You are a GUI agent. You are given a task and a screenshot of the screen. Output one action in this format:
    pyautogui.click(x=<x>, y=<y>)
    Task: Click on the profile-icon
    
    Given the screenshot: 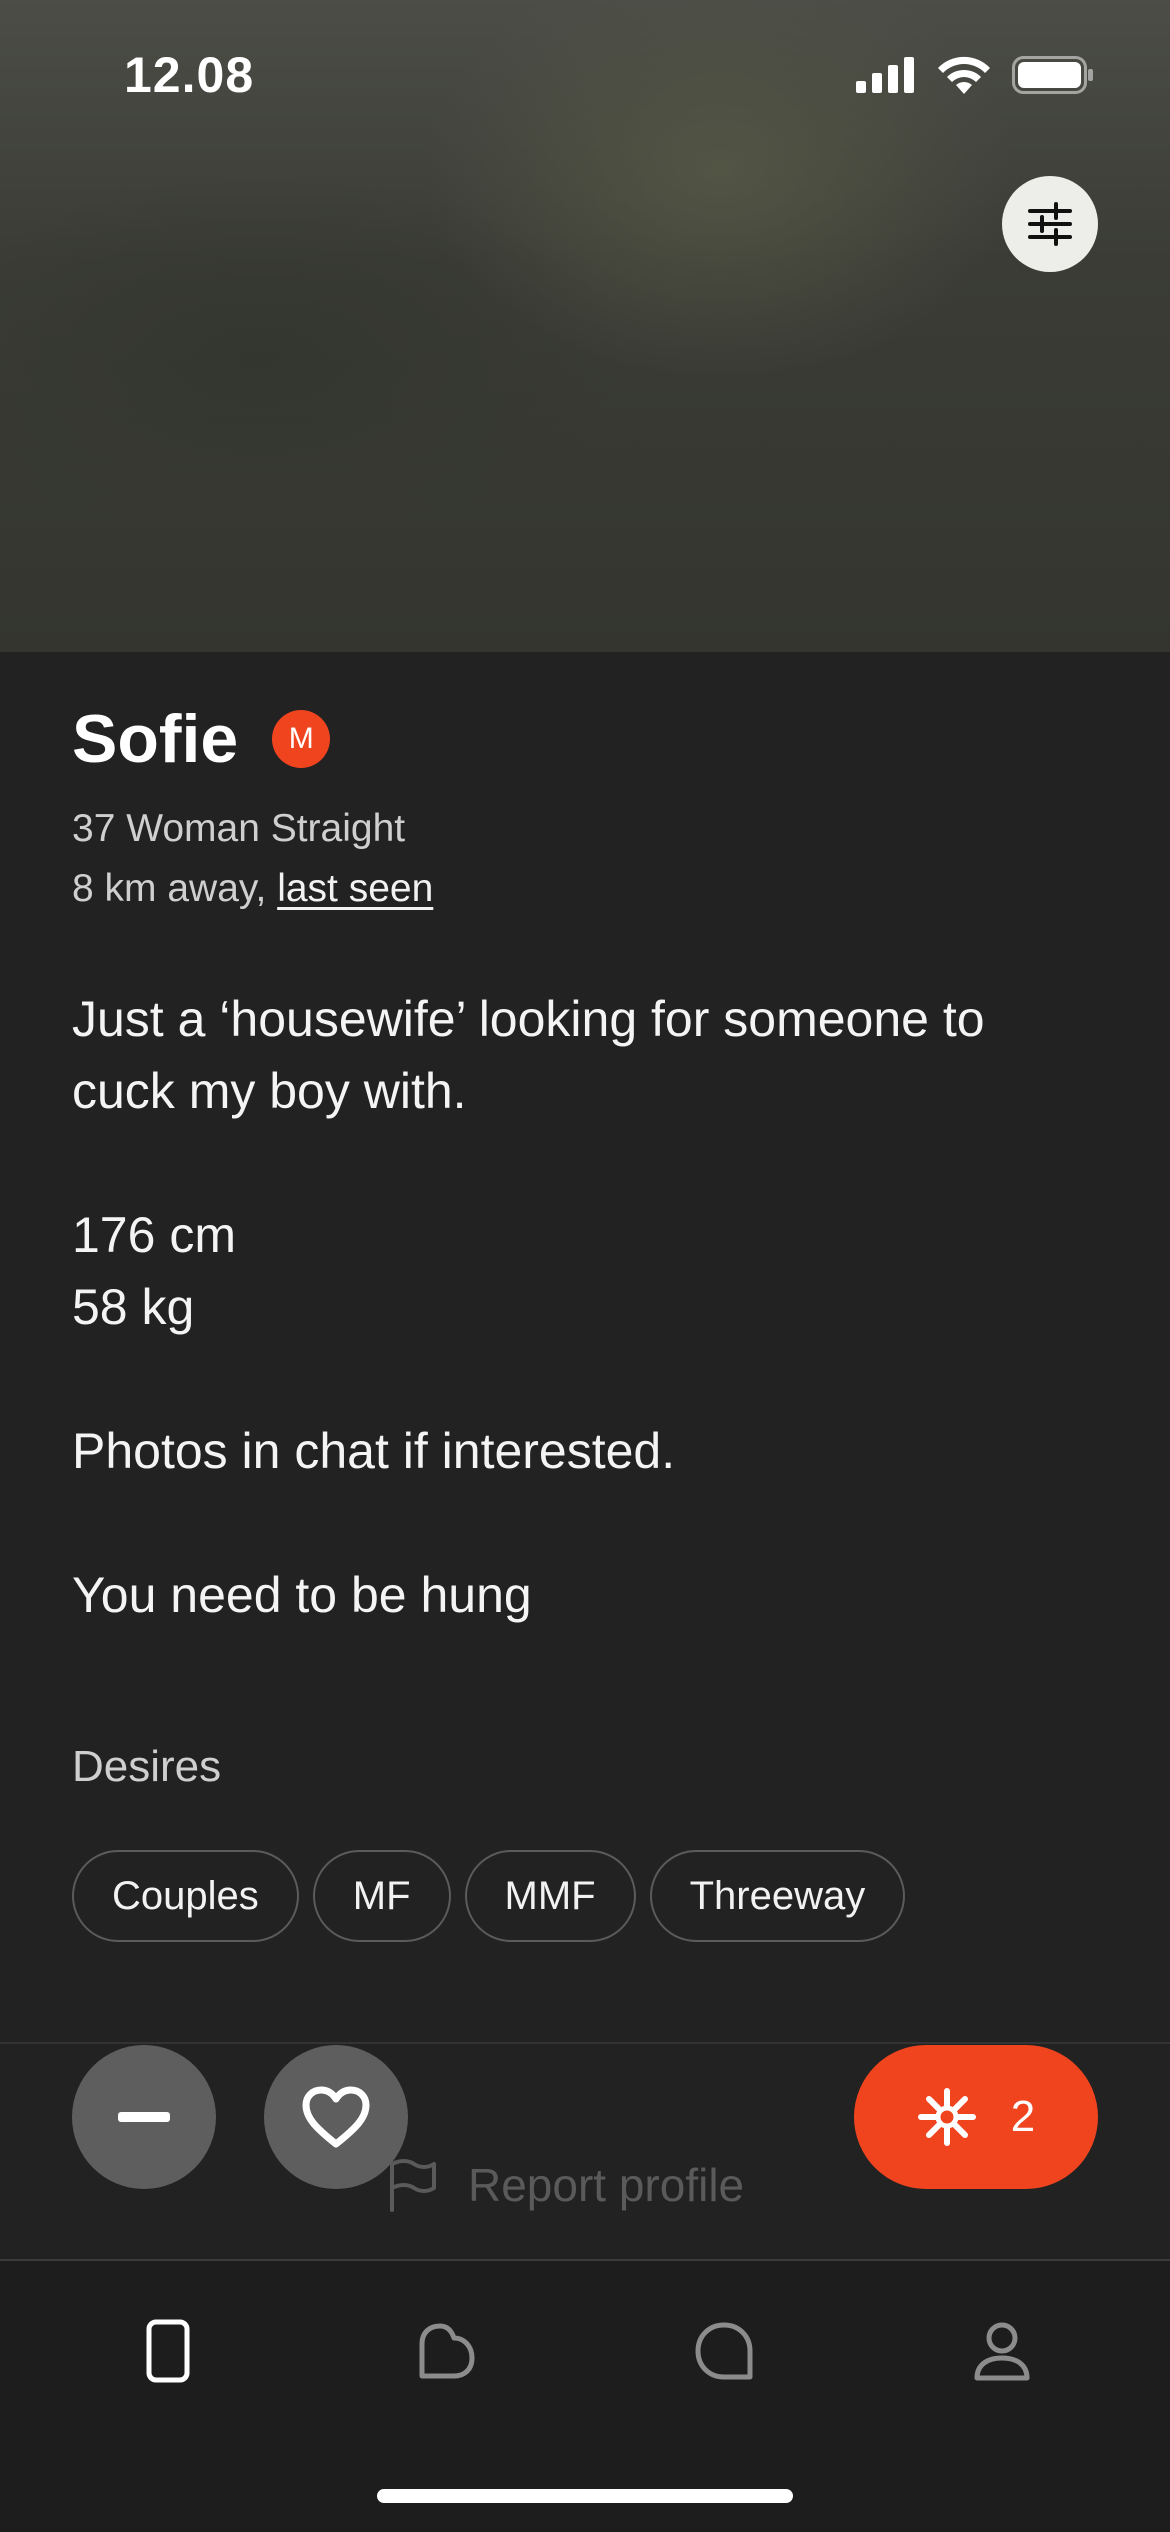 What is the action you would take?
    pyautogui.click(x=1002, y=2351)
    